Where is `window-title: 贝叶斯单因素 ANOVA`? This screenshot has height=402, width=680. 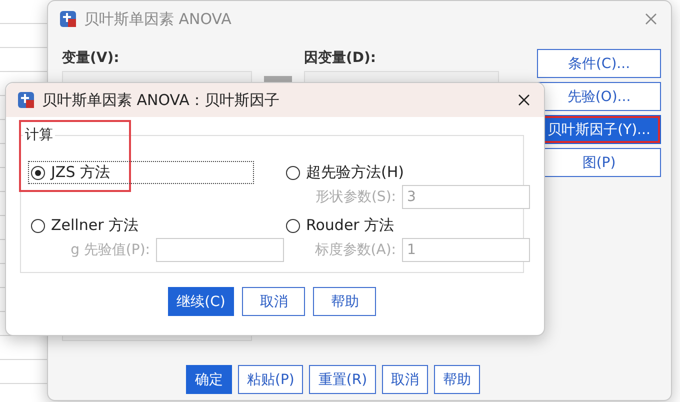
window-title: 贝叶斯单因素 ANOVA is located at coordinates (158, 19).